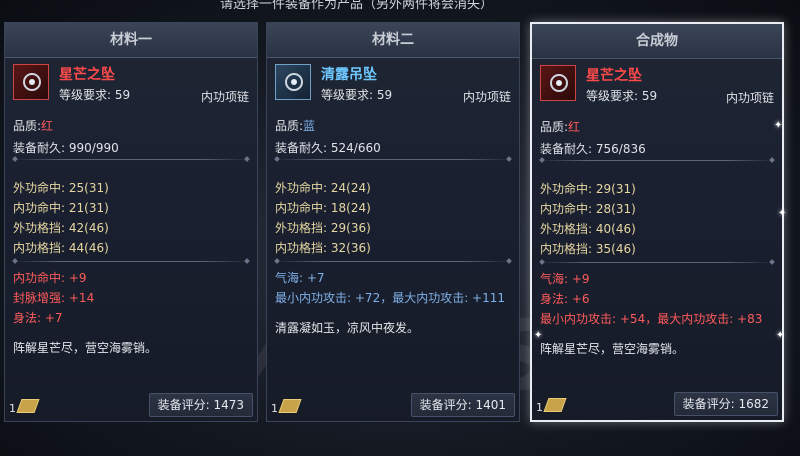 This screenshot has height=456, width=800. I want to click on bonus-line: 气海: +9, so click(565, 279).